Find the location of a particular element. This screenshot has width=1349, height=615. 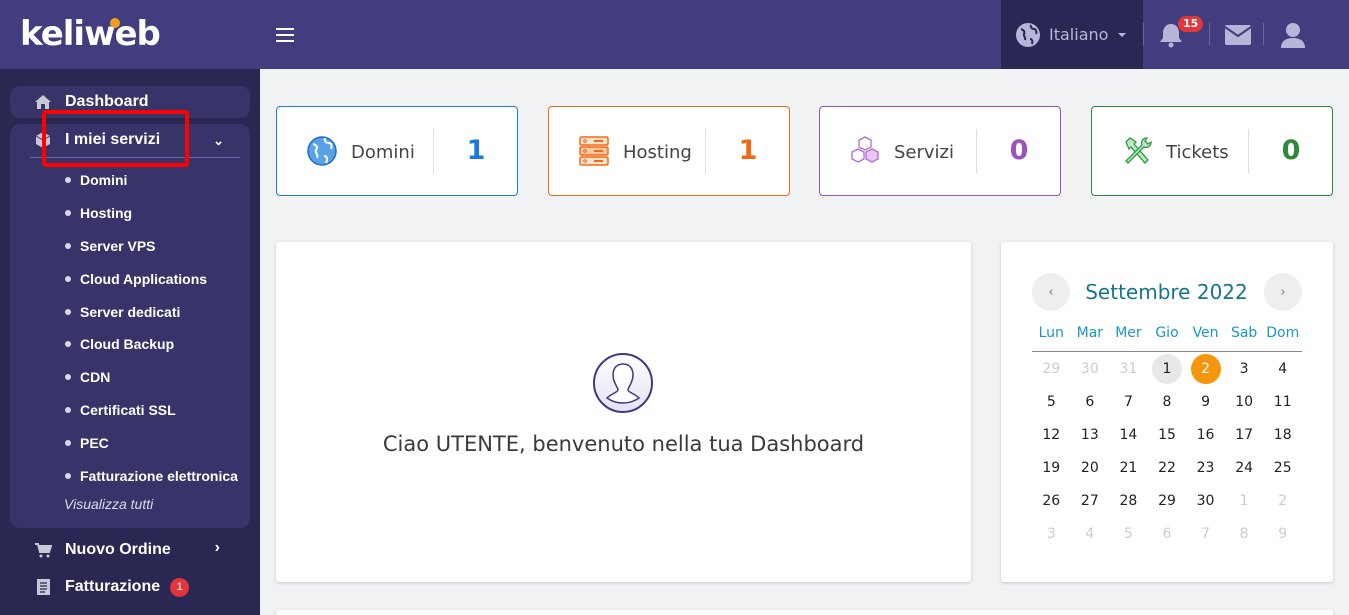

submenu-item-cloud-applications: Cloud Applications is located at coordinates (130, 278).